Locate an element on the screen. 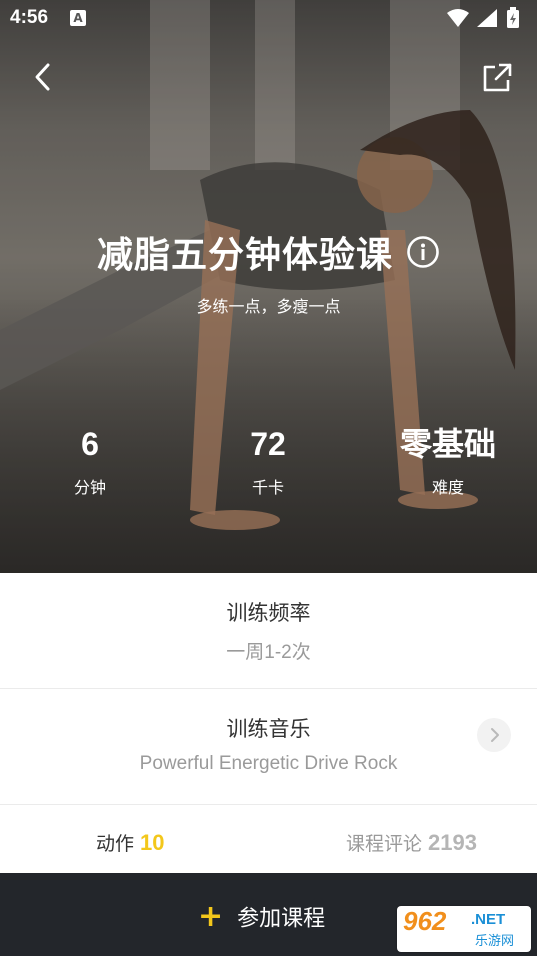 The height and width of the screenshot is (956, 537). status-icons is located at coordinates (486, 20).